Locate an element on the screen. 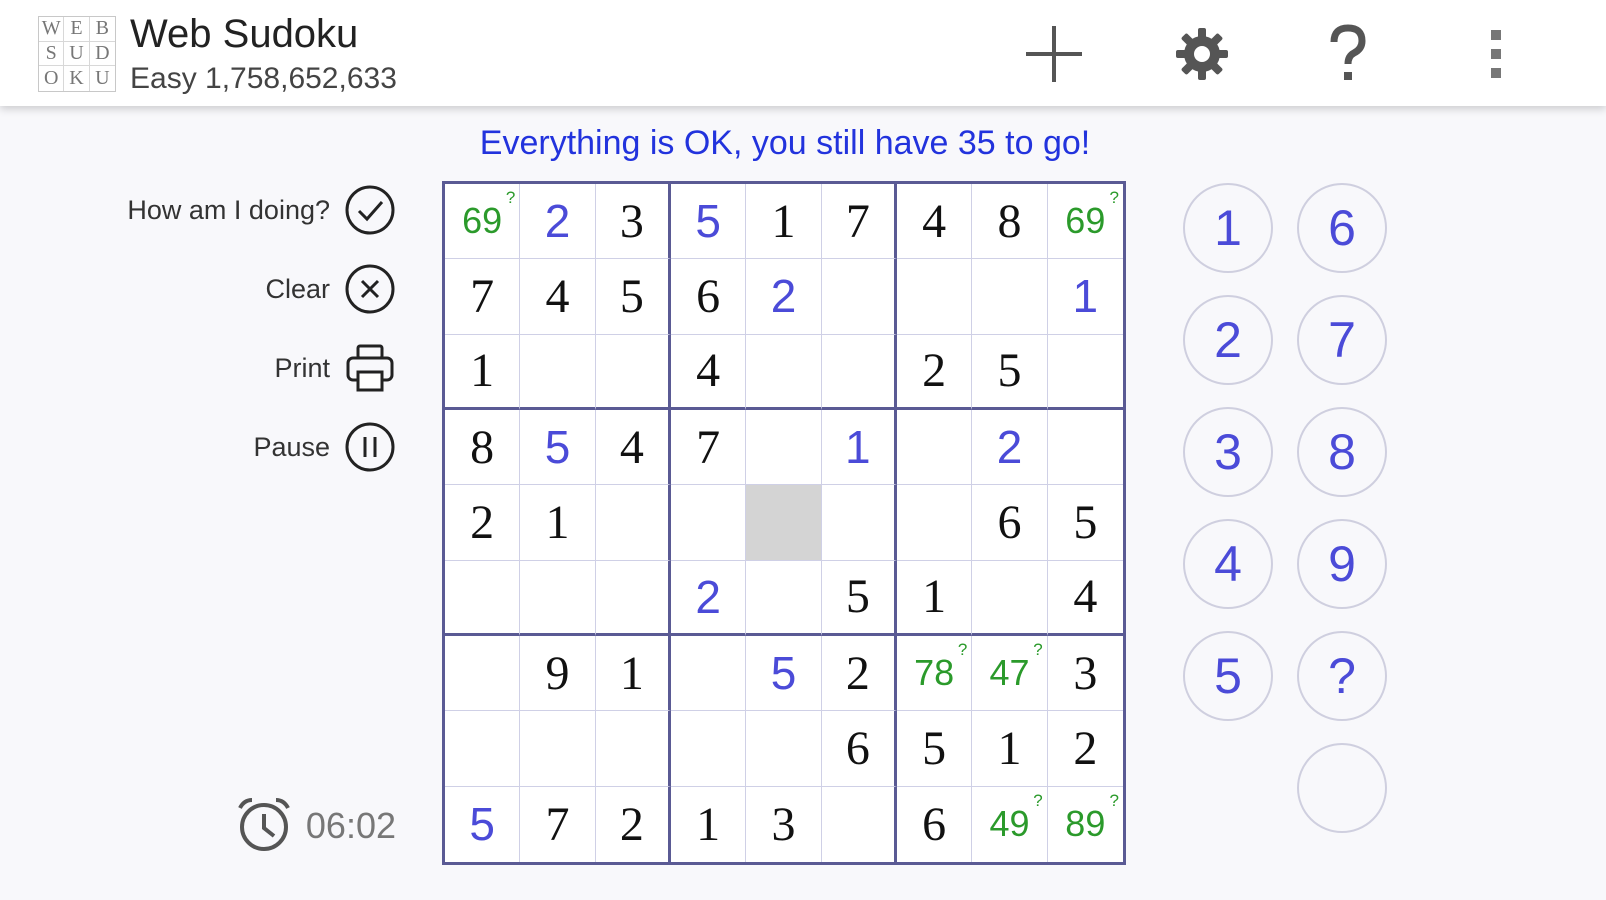 This screenshot has height=900, width=1606. sudoku-cell: 9 is located at coordinates (558, 674).